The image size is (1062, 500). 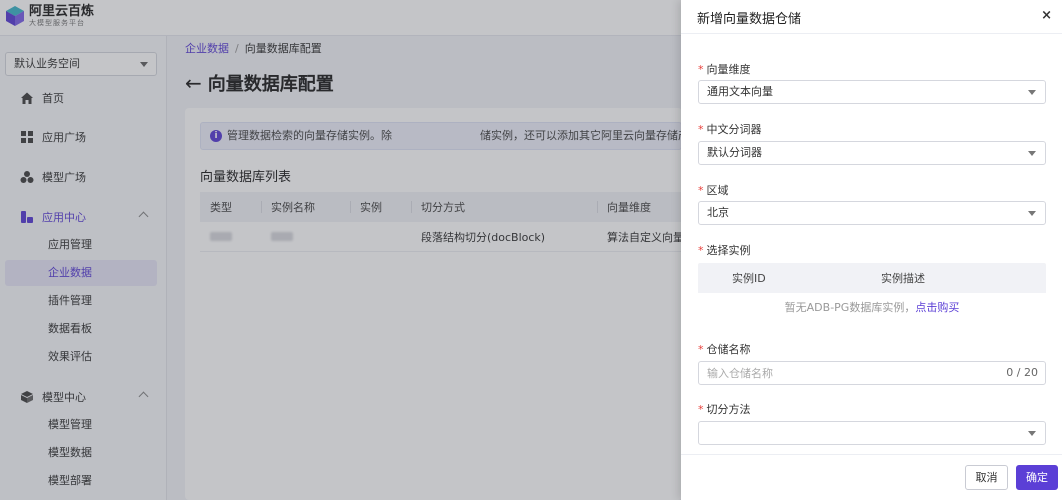 What do you see at coordinates (871, 17) in the screenshot?
I see `drawer-header: 新增向量数据仓储 ×` at bounding box center [871, 17].